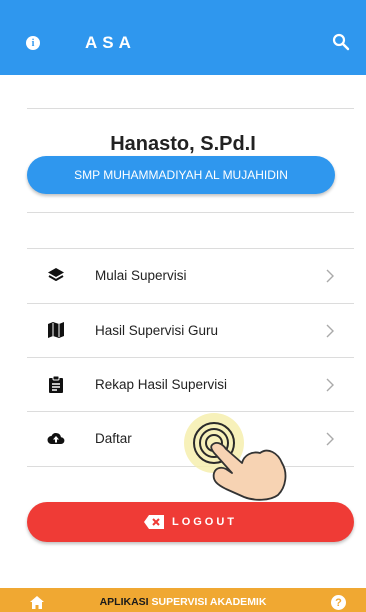 The height and width of the screenshot is (612, 366). I want to click on clipboard-icon, so click(56, 384).